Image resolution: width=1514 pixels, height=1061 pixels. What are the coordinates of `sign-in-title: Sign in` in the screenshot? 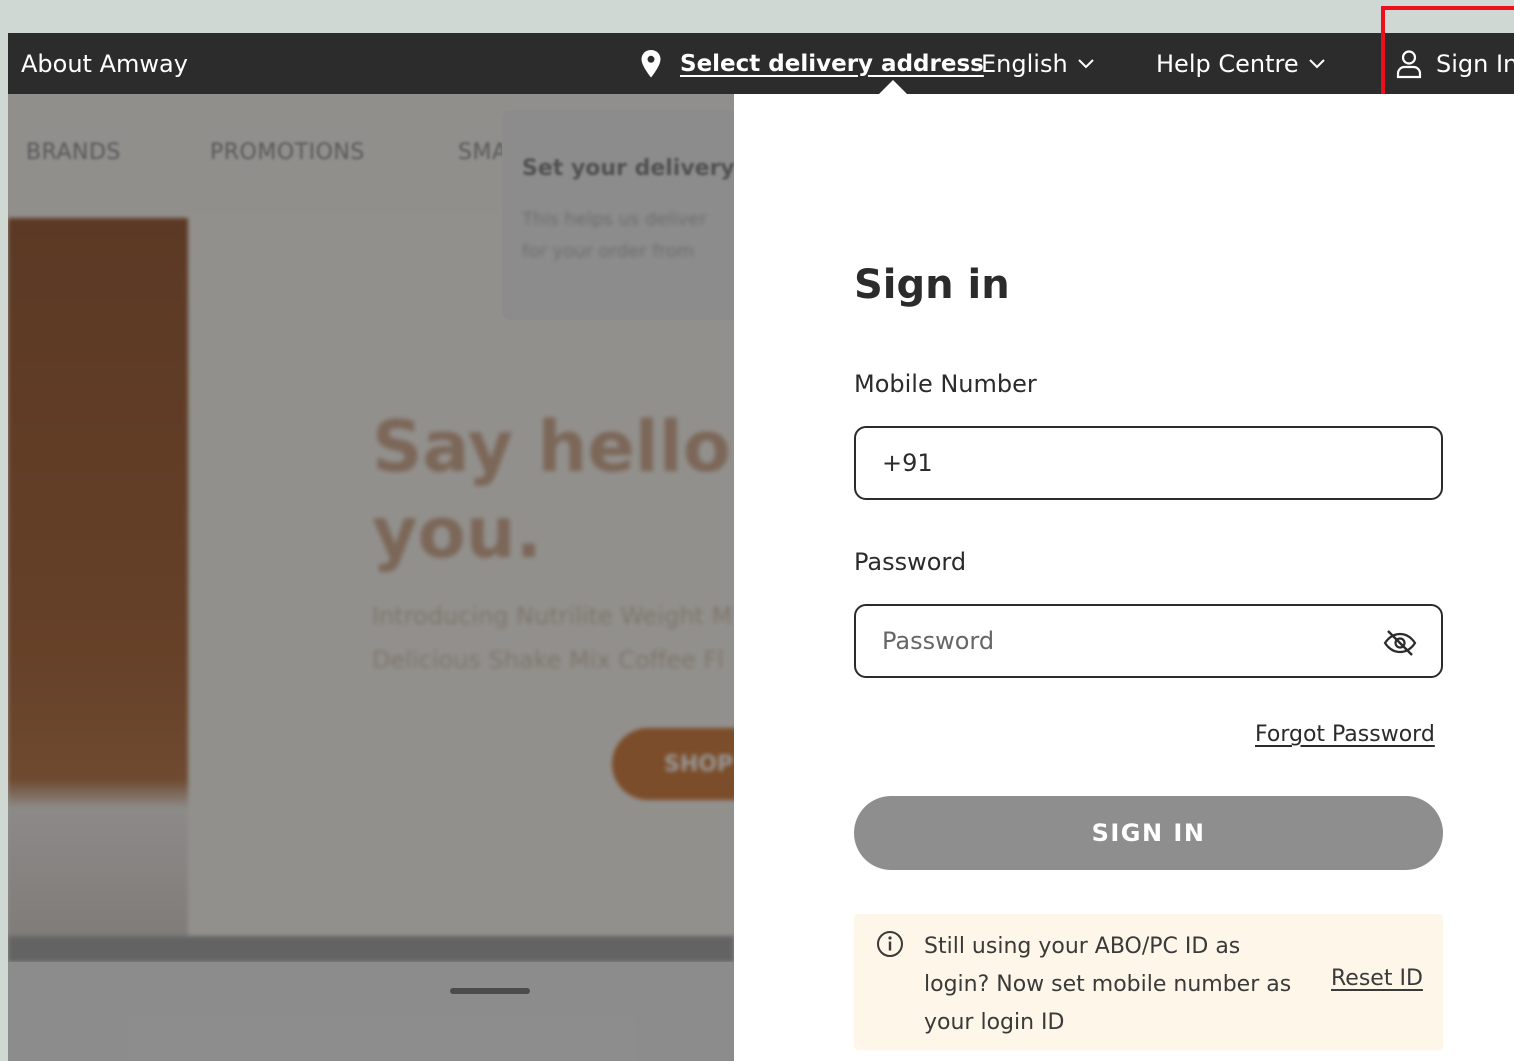 It's located at (932, 285).